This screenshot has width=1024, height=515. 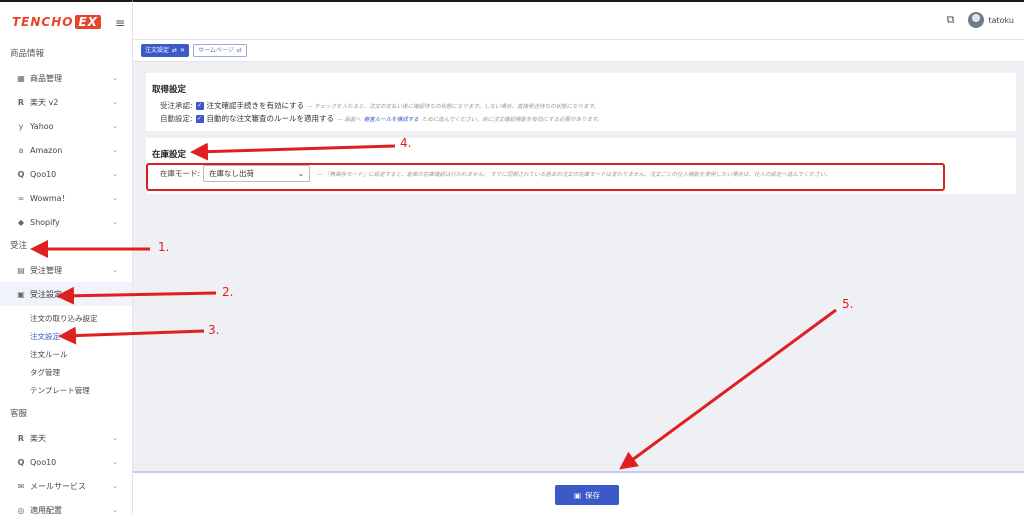 What do you see at coordinates (66, 78) in the screenshot?
I see `sidebar-item-product-management: ▦ 商品管理 ⌄` at bounding box center [66, 78].